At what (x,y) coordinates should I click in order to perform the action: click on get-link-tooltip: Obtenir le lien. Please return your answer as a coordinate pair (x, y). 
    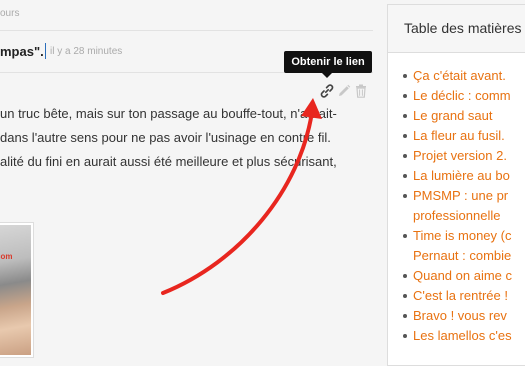
    Looking at the image, I should click on (328, 62).